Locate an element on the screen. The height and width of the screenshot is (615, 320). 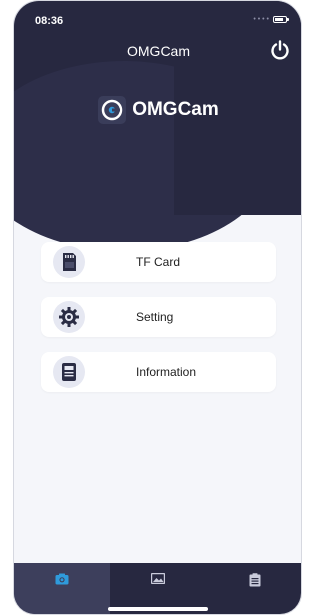
menu-label-tf-card: TF Card is located at coordinates (158, 262).